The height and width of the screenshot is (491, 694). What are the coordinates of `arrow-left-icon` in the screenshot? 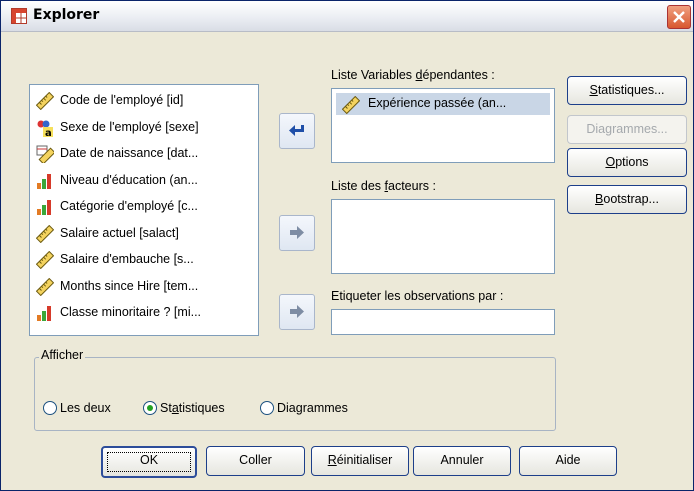 It's located at (296, 130).